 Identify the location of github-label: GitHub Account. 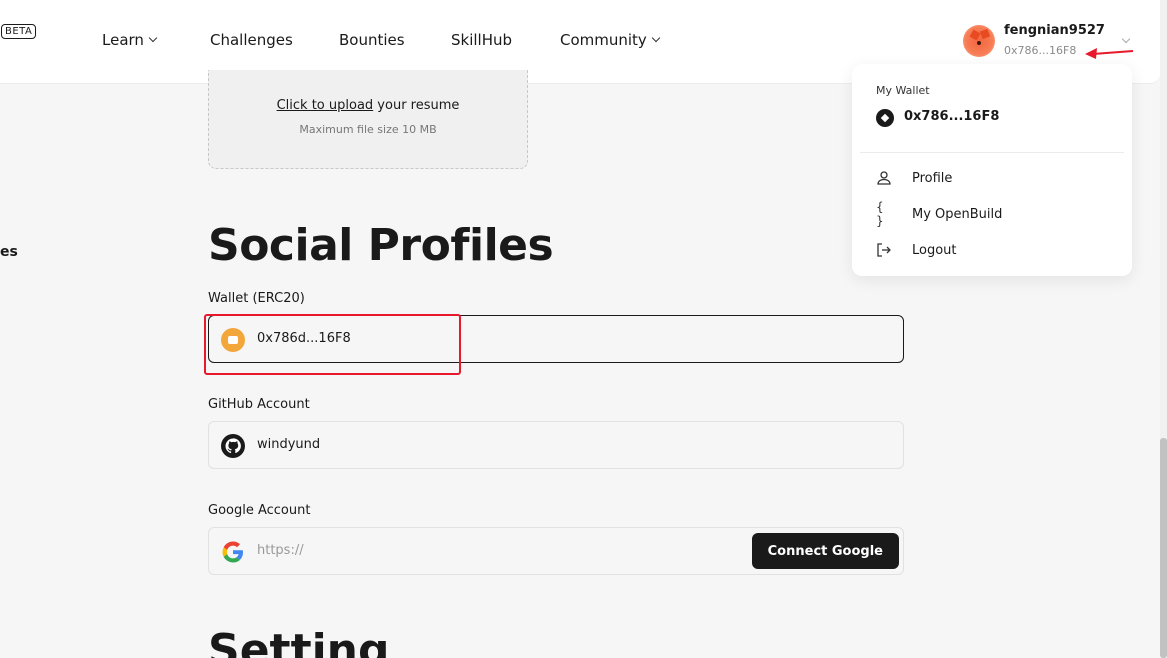
(259, 404).